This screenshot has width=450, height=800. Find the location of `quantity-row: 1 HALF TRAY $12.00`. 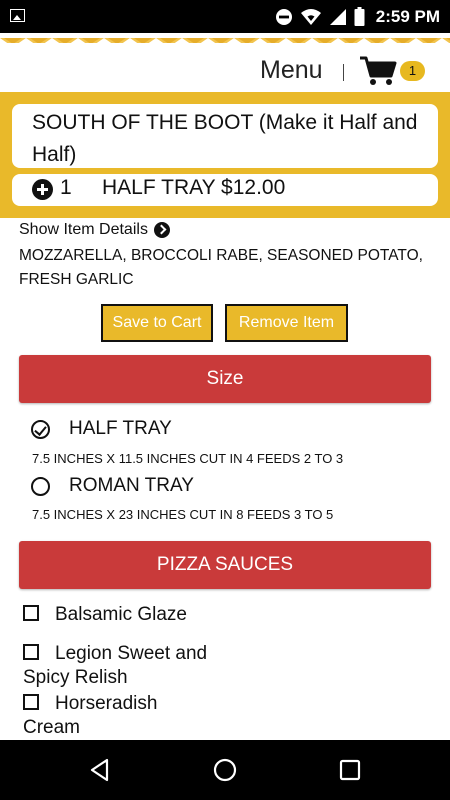

quantity-row: 1 HALF TRAY $12.00 is located at coordinates (225, 190).